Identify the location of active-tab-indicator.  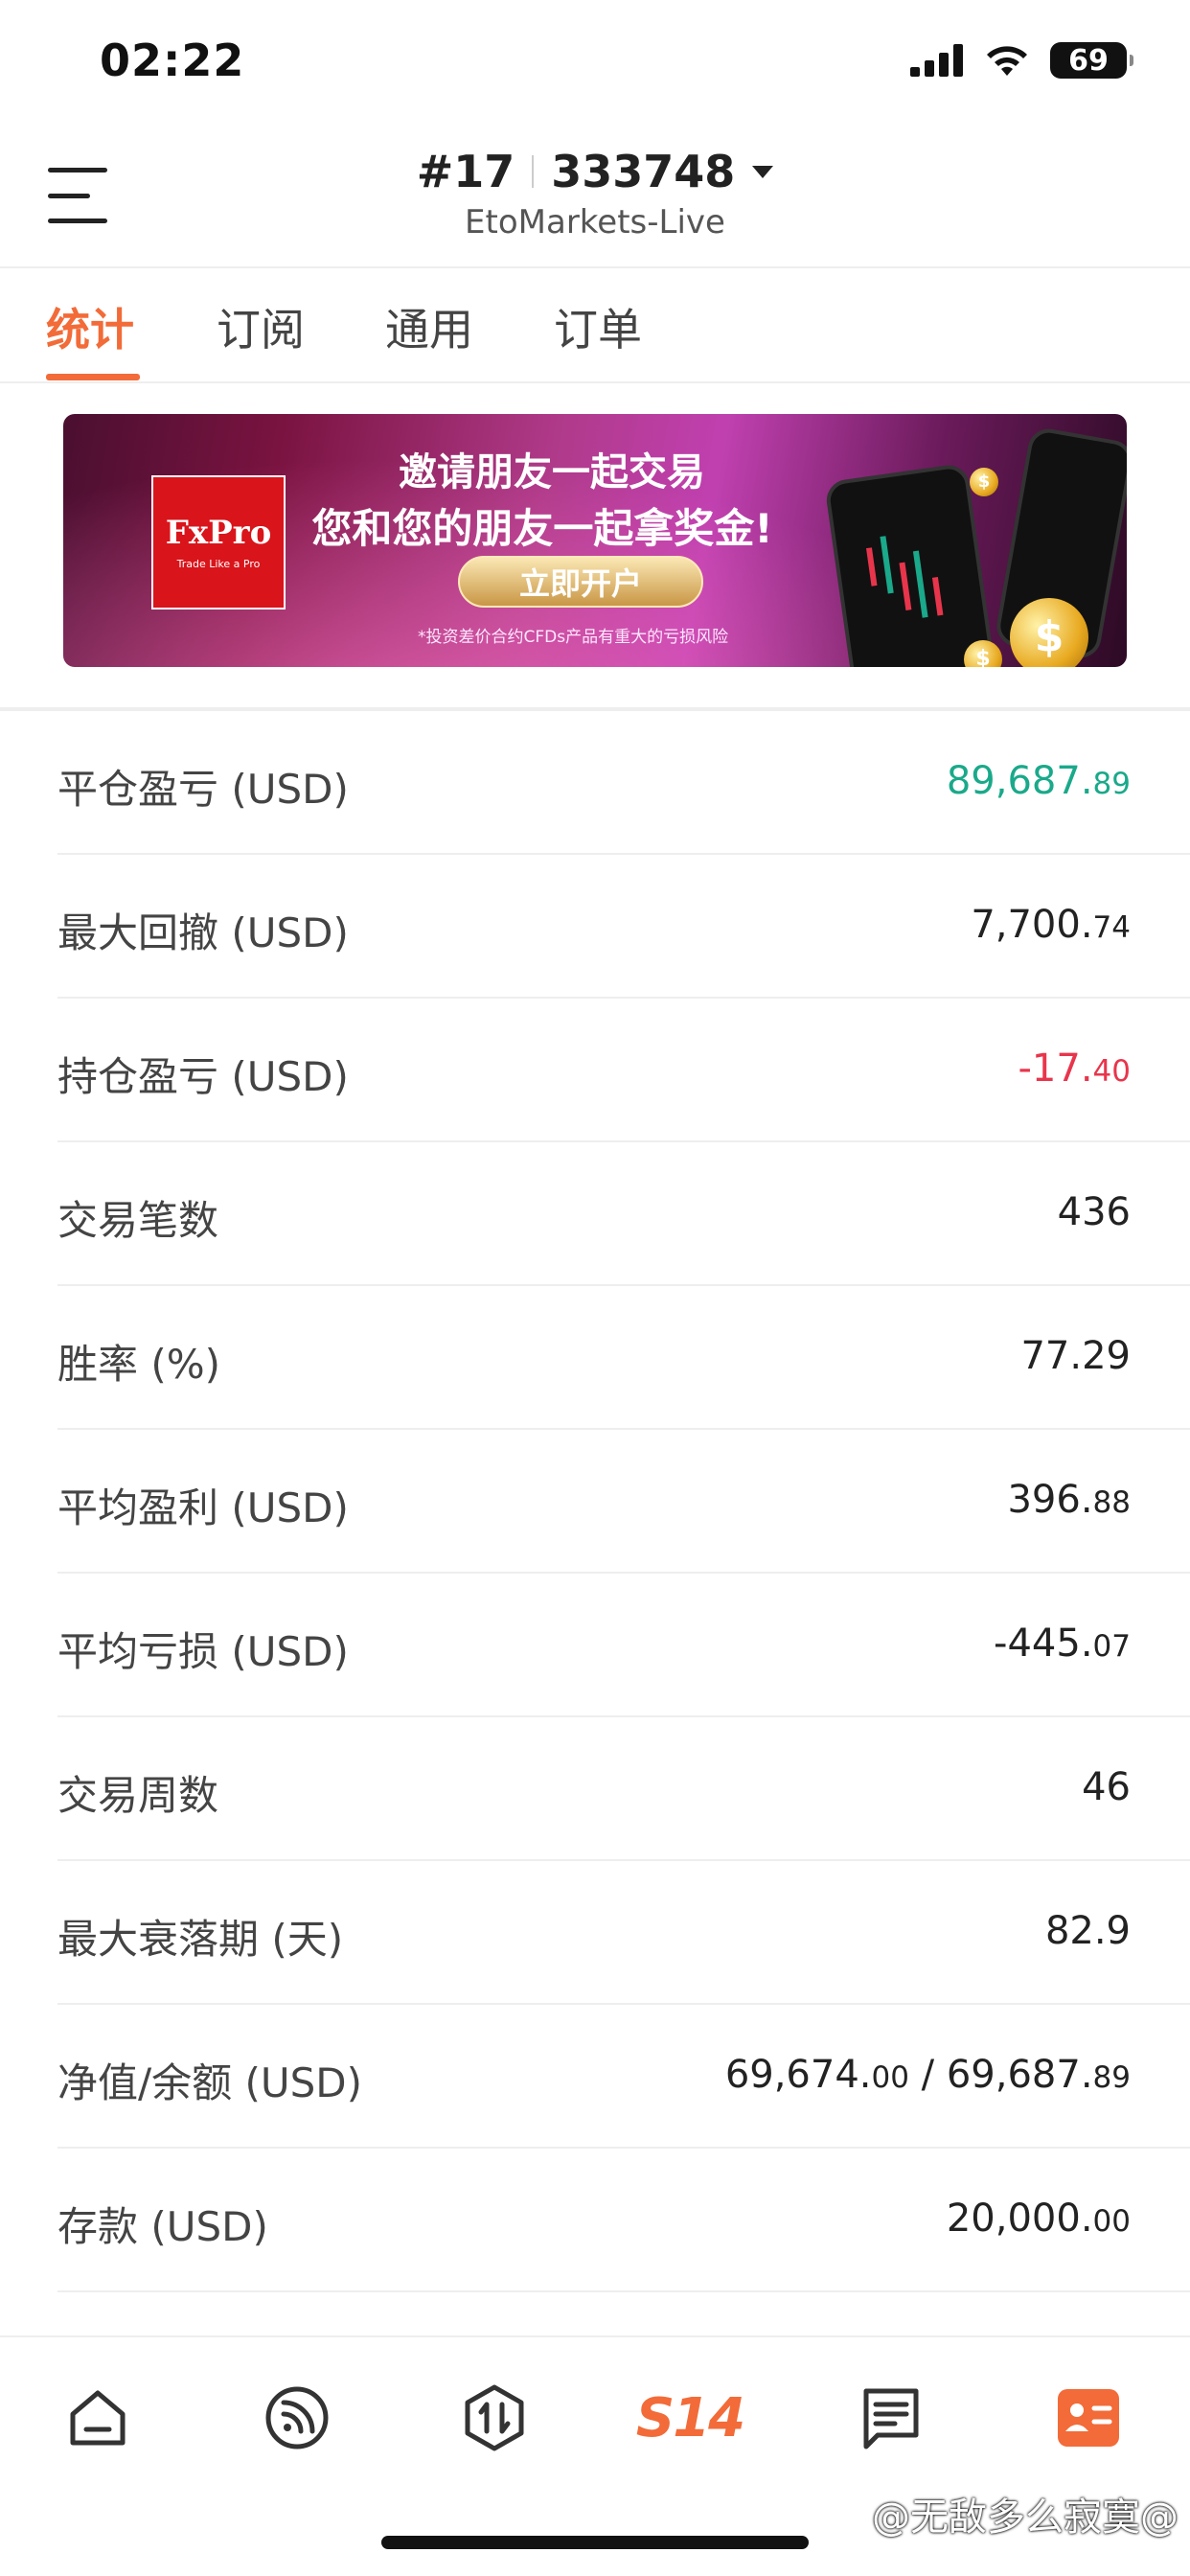
(93, 377).